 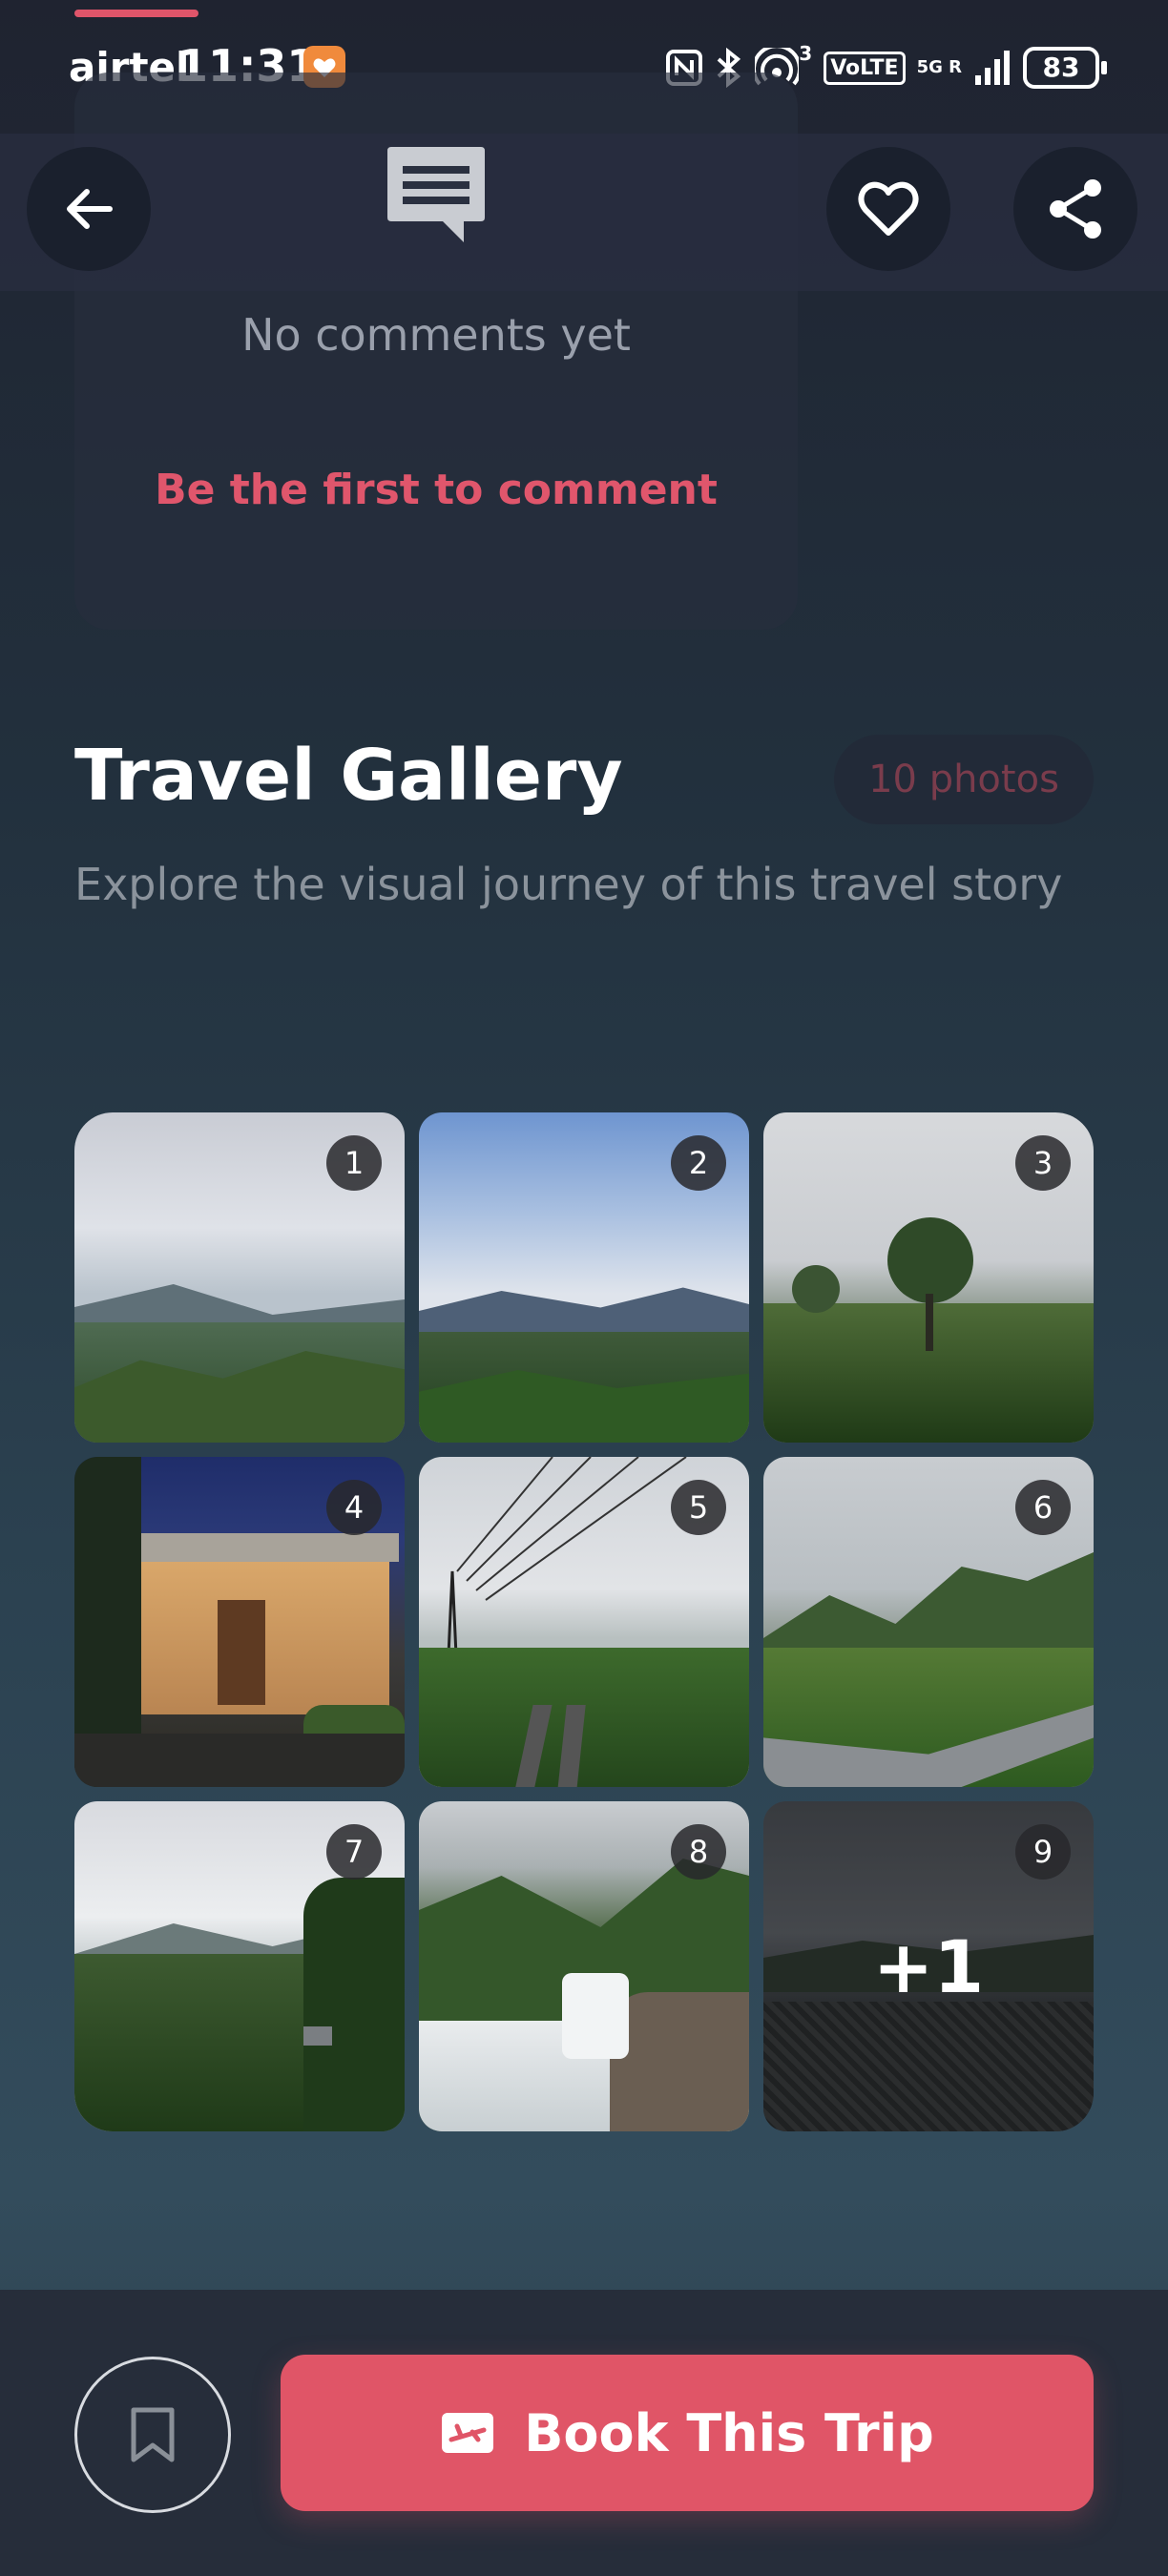 What do you see at coordinates (584, 1966) in the screenshot?
I see `photo-tile: 8` at bounding box center [584, 1966].